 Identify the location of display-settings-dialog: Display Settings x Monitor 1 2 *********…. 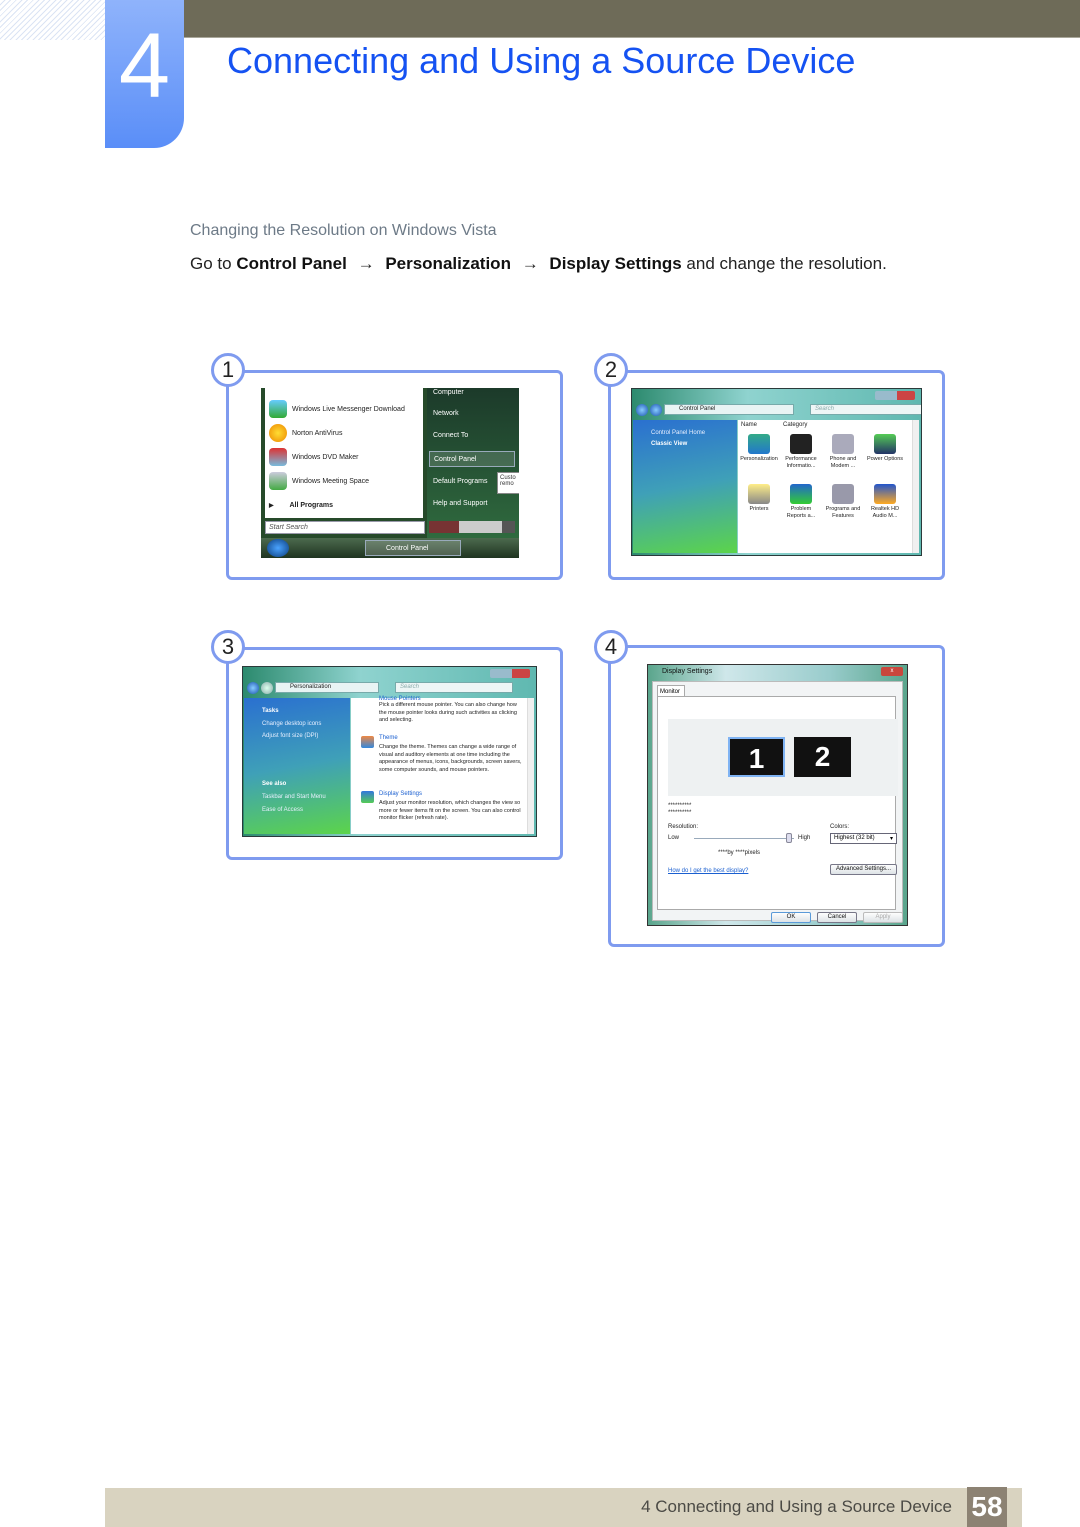
(777, 795).